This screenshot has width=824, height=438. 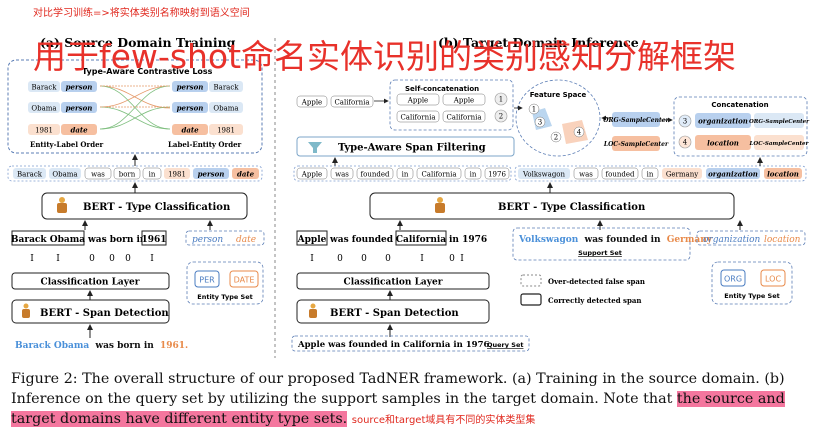 What do you see at coordinates (600, 253) in the screenshot?
I see `support-set-label: Support Set` at bounding box center [600, 253].